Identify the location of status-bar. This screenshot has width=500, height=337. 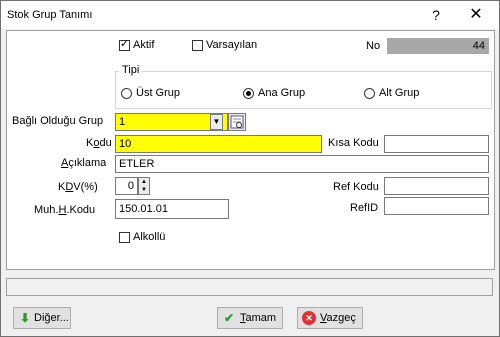
(249, 287).